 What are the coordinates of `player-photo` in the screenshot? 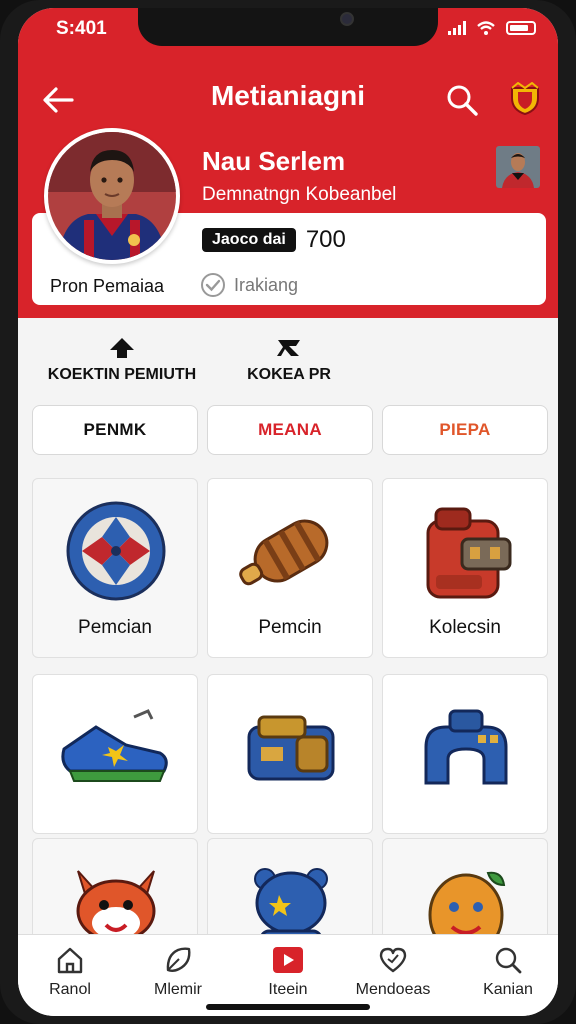 It's located at (112, 196).